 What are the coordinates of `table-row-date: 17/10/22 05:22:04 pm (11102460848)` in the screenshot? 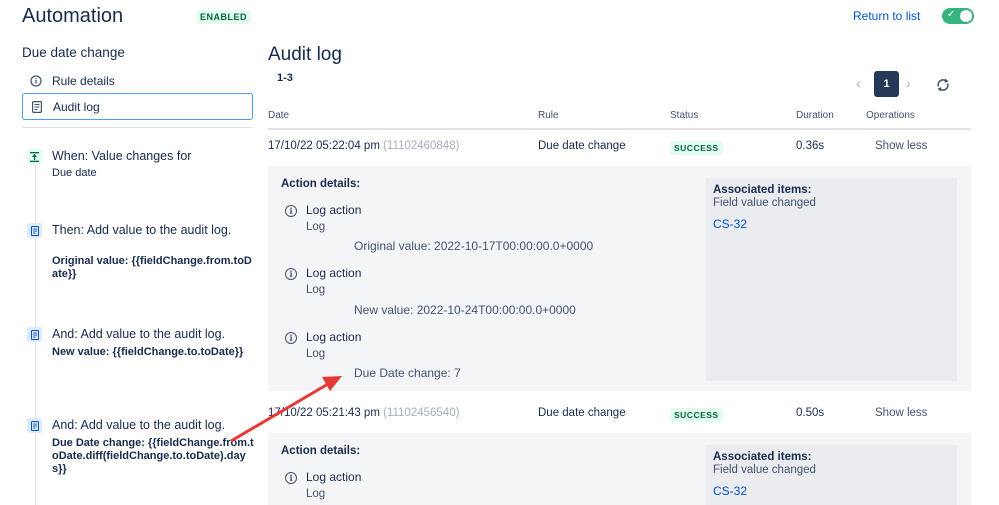 It's located at (363, 146).